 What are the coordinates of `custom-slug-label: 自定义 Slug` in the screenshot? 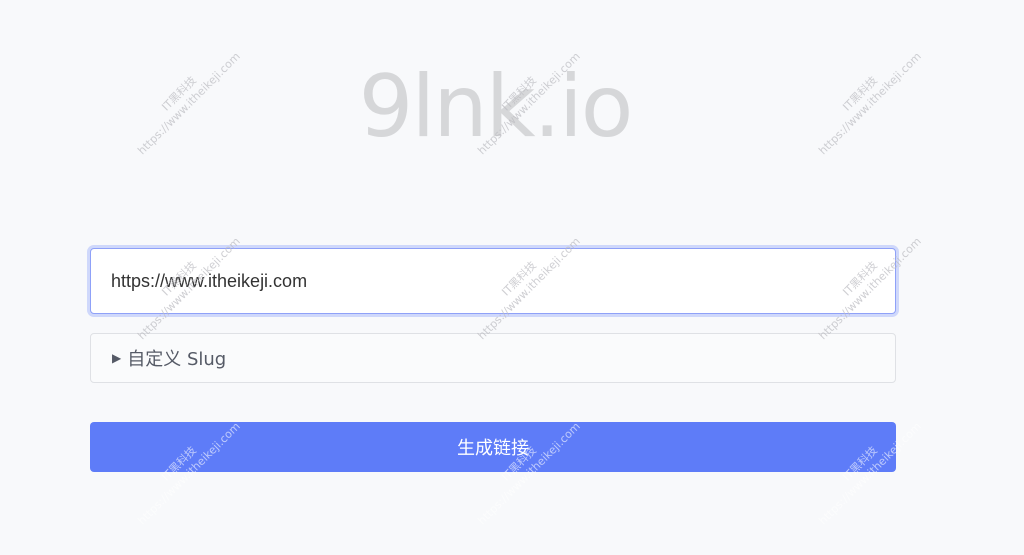 It's located at (177, 359).